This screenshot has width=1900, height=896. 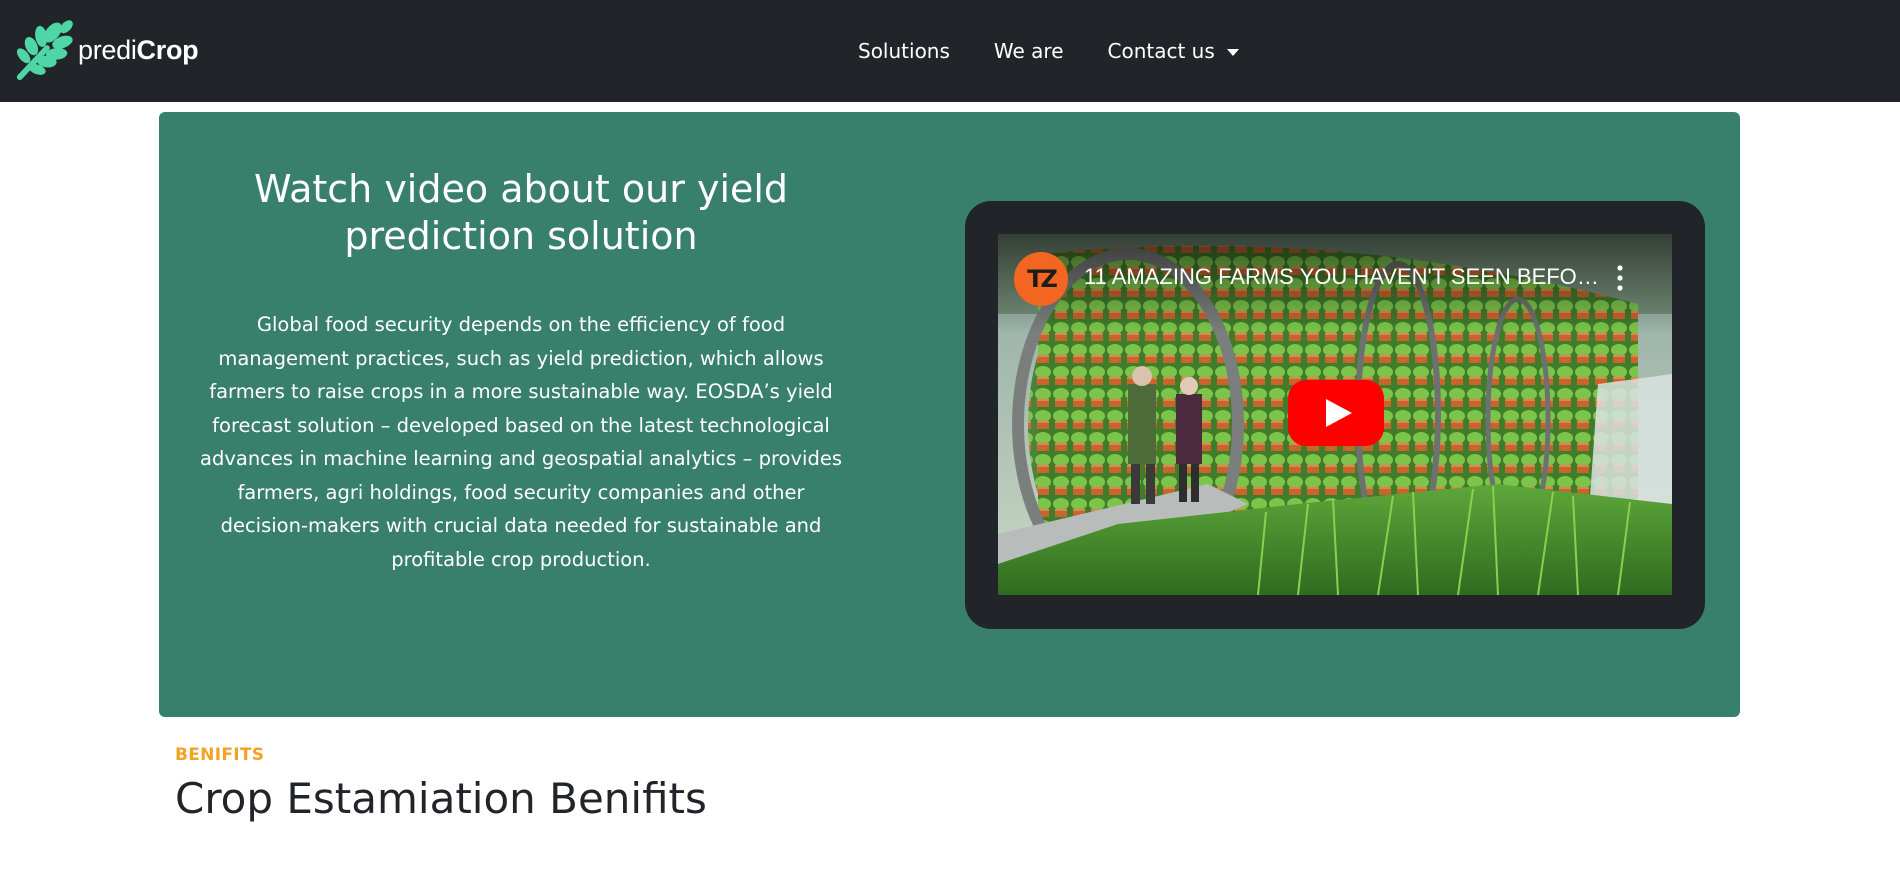 What do you see at coordinates (167, 49) in the screenshot?
I see `brand-suffix: Crop` at bounding box center [167, 49].